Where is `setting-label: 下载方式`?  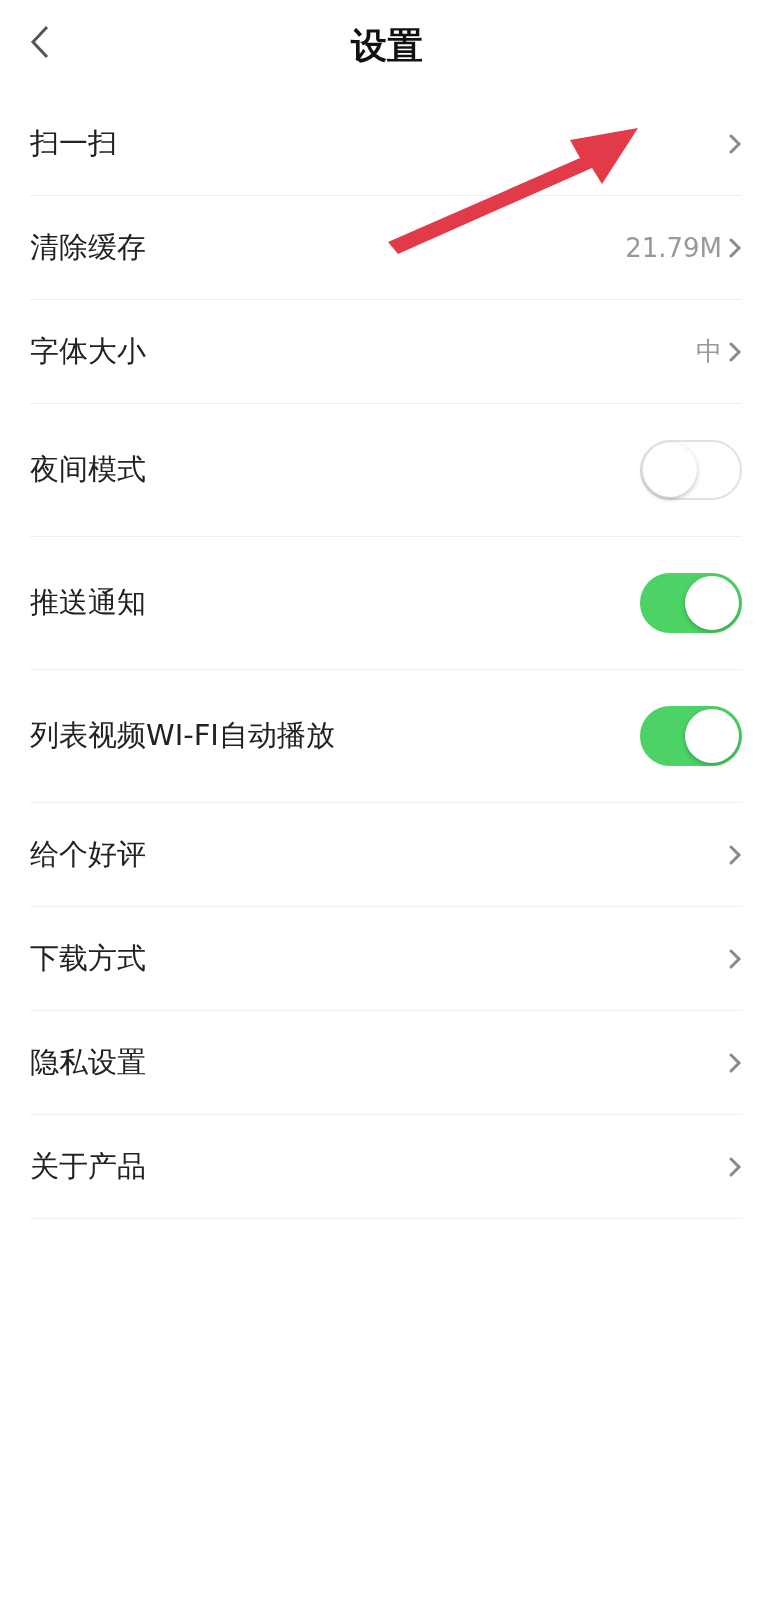 setting-label: 下载方式 is located at coordinates (88, 958).